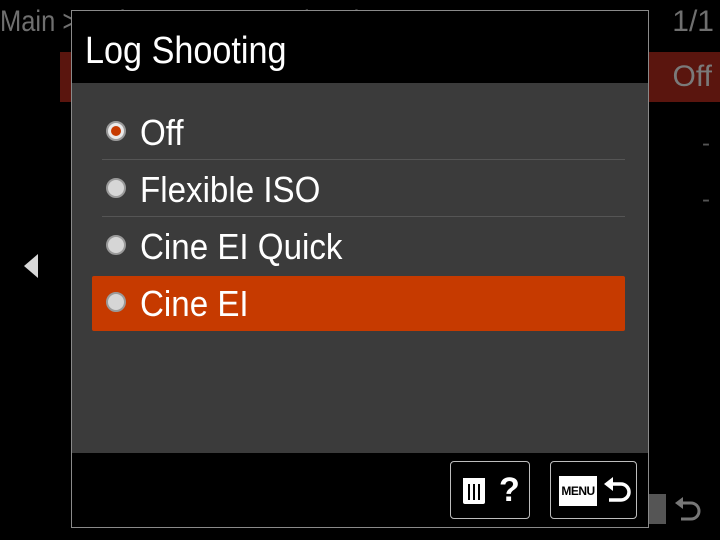  What do you see at coordinates (509, 490) in the screenshot?
I see `help-icon: ?` at bounding box center [509, 490].